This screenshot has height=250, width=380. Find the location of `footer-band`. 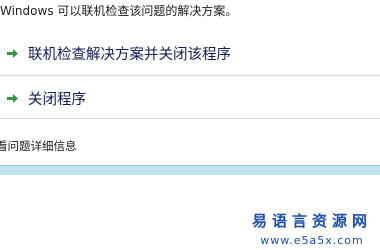

footer-band is located at coordinates (190, 170).